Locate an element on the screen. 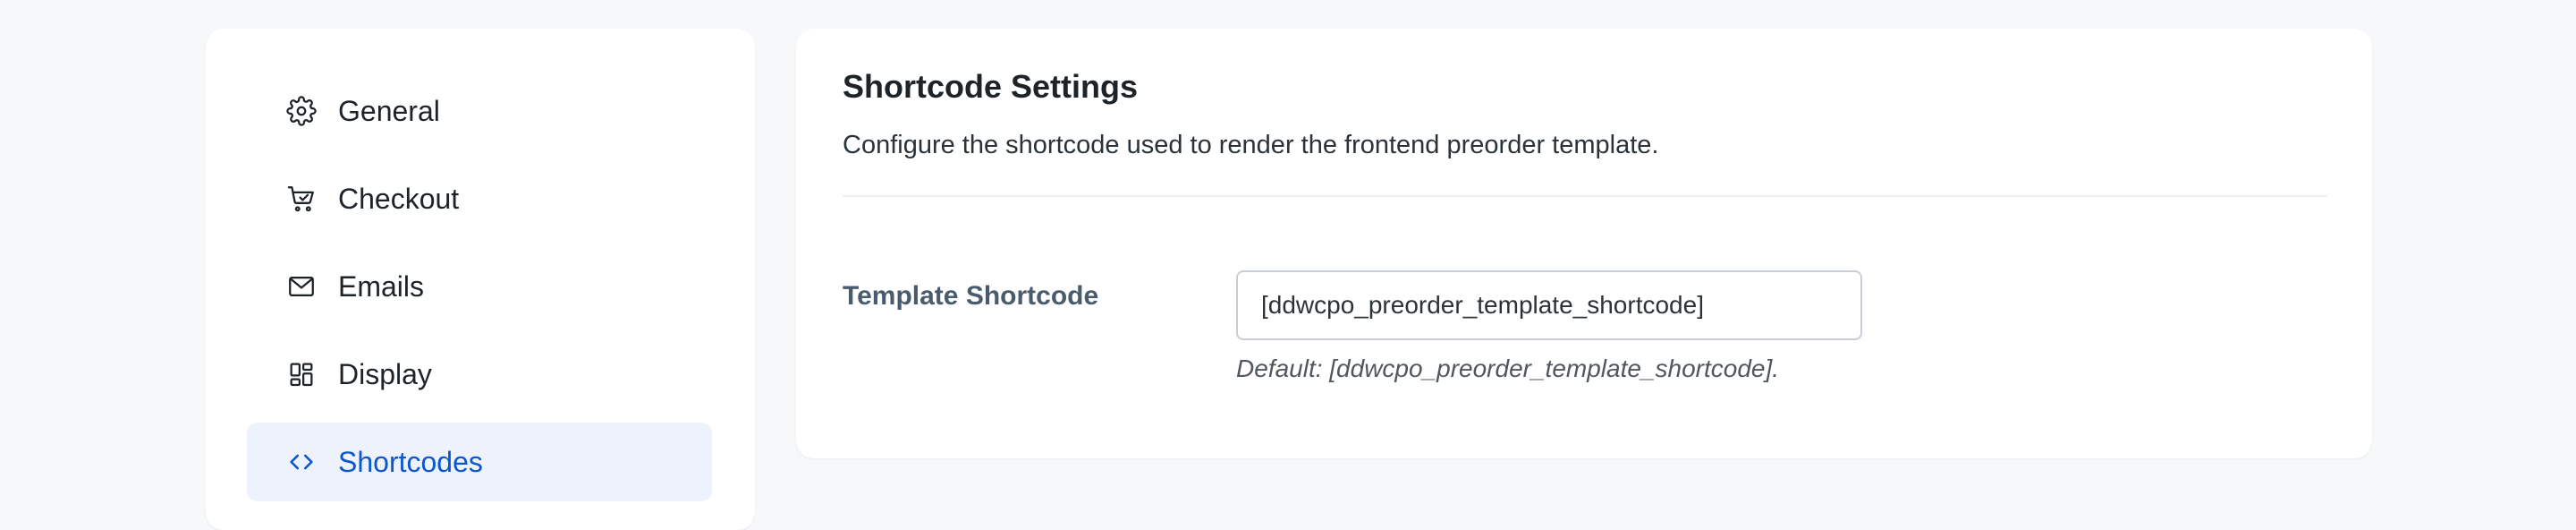 The height and width of the screenshot is (530, 2576). sidebar-item-label: Emails is located at coordinates (381, 286).